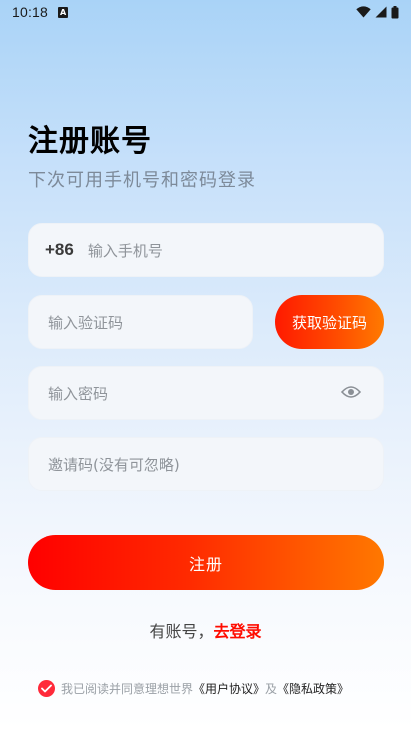 The height and width of the screenshot is (730, 411). Describe the element at coordinates (86, 322) in the screenshot. I see `code-placeholder: 输入验证码` at that location.